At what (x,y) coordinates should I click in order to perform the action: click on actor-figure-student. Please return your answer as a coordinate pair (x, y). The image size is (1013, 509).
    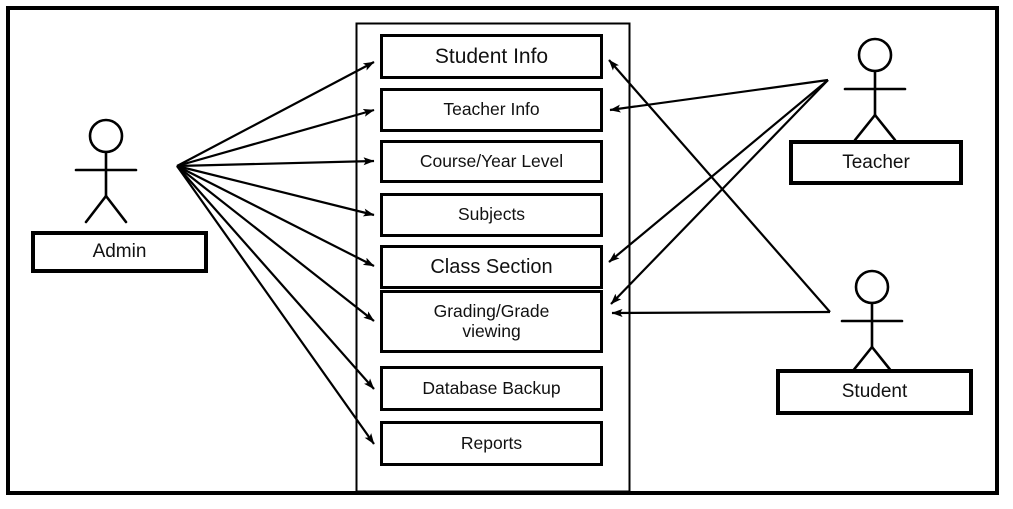
    Looking at the image, I should click on (872, 321).